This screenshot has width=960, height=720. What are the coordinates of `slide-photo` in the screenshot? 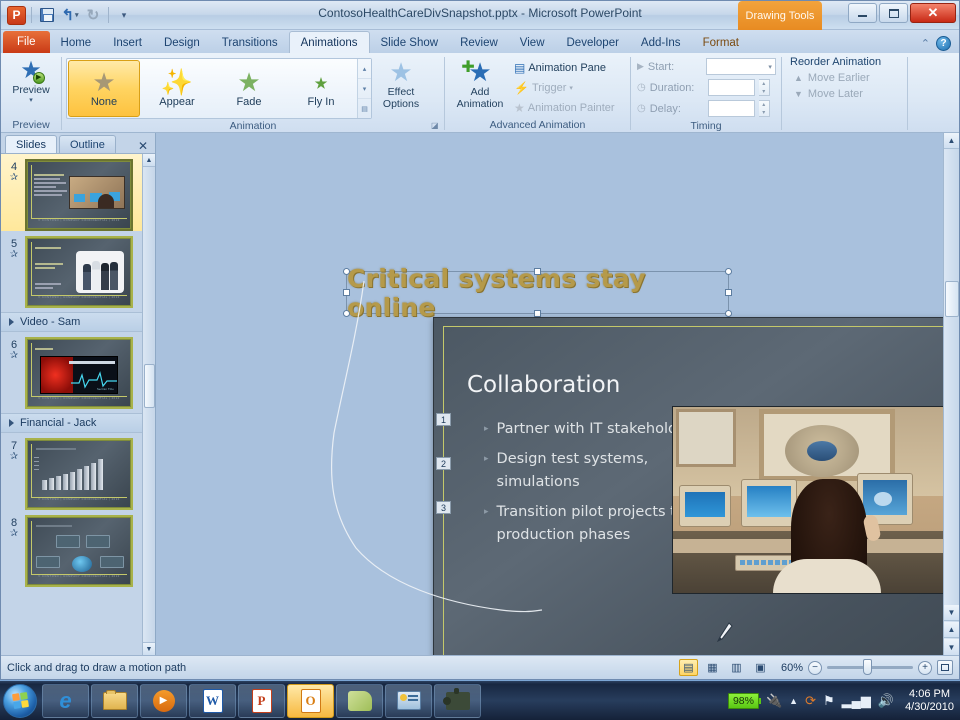 It's located at (815, 500).